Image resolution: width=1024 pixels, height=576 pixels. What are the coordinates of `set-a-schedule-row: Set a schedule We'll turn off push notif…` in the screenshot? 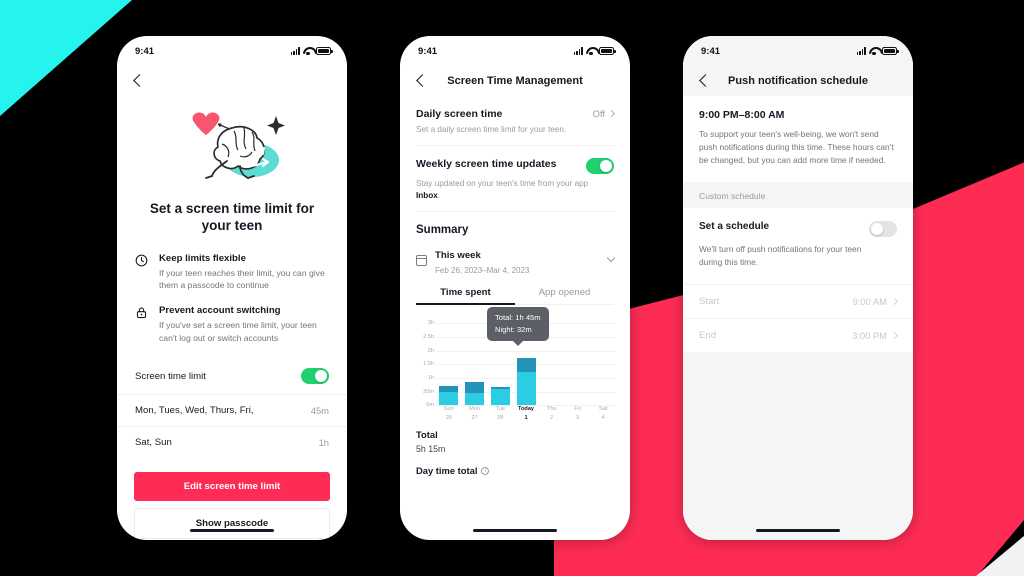 It's located at (798, 246).